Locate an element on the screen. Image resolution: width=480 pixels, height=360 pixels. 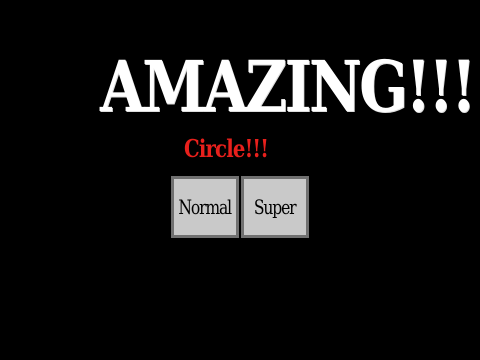
normal-mode-label: Normal is located at coordinates (205, 207).